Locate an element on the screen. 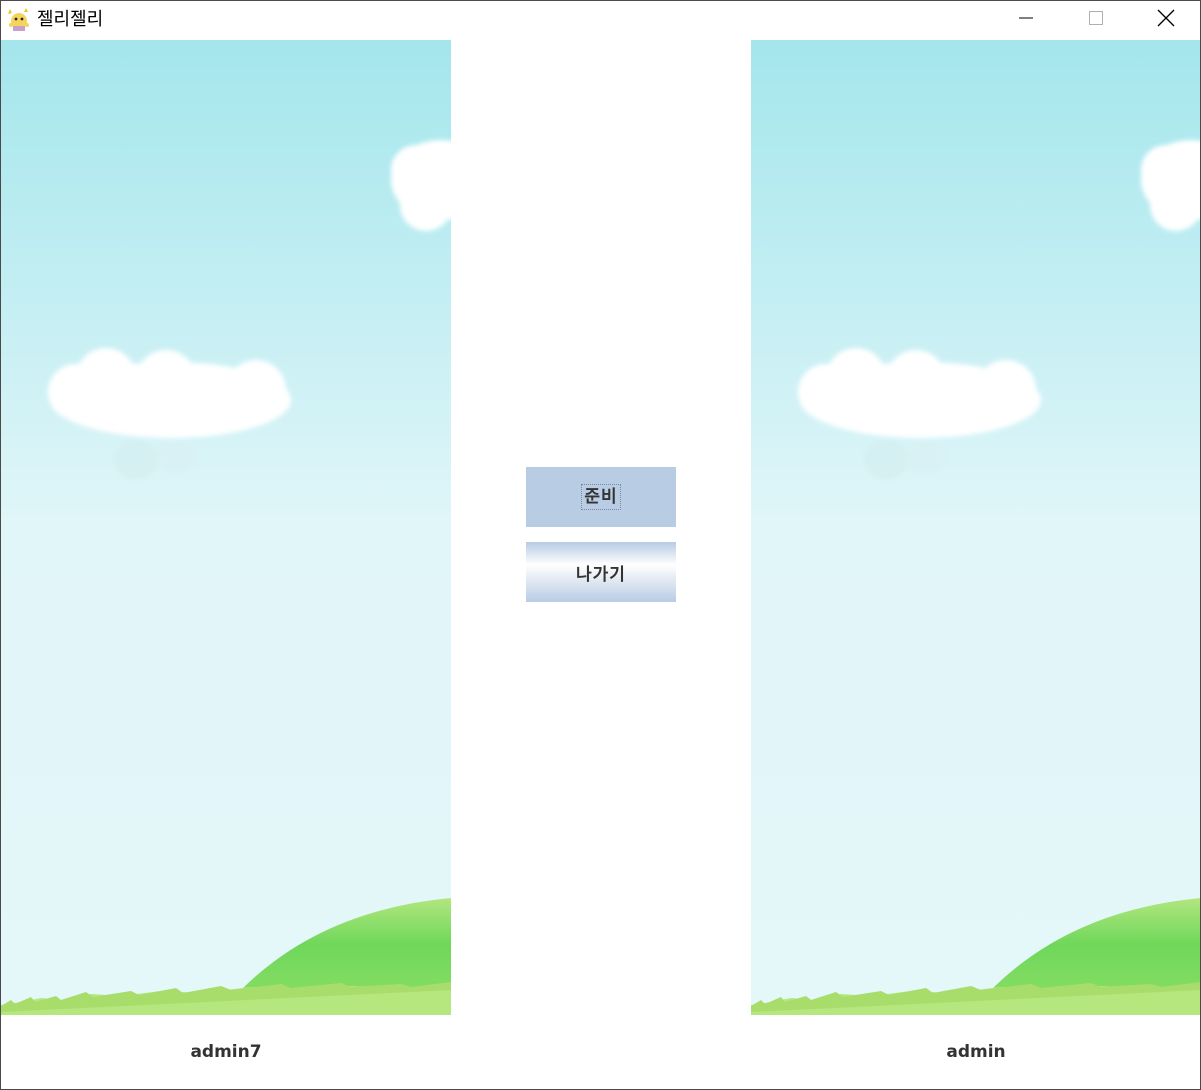 This screenshot has height=1090, width=1201. maximize-icon is located at coordinates (1096, 20).